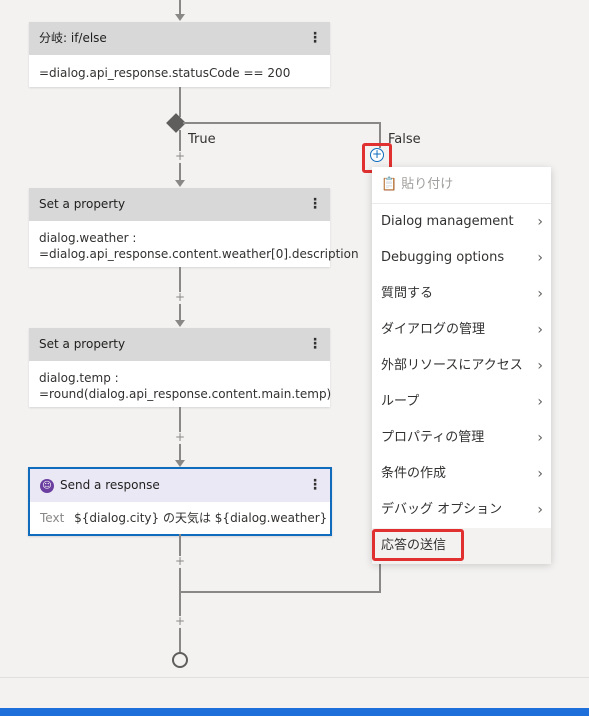 This screenshot has height=716, width=589. Describe the element at coordinates (377, 155) in the screenshot. I see `add-action-button: +` at that location.